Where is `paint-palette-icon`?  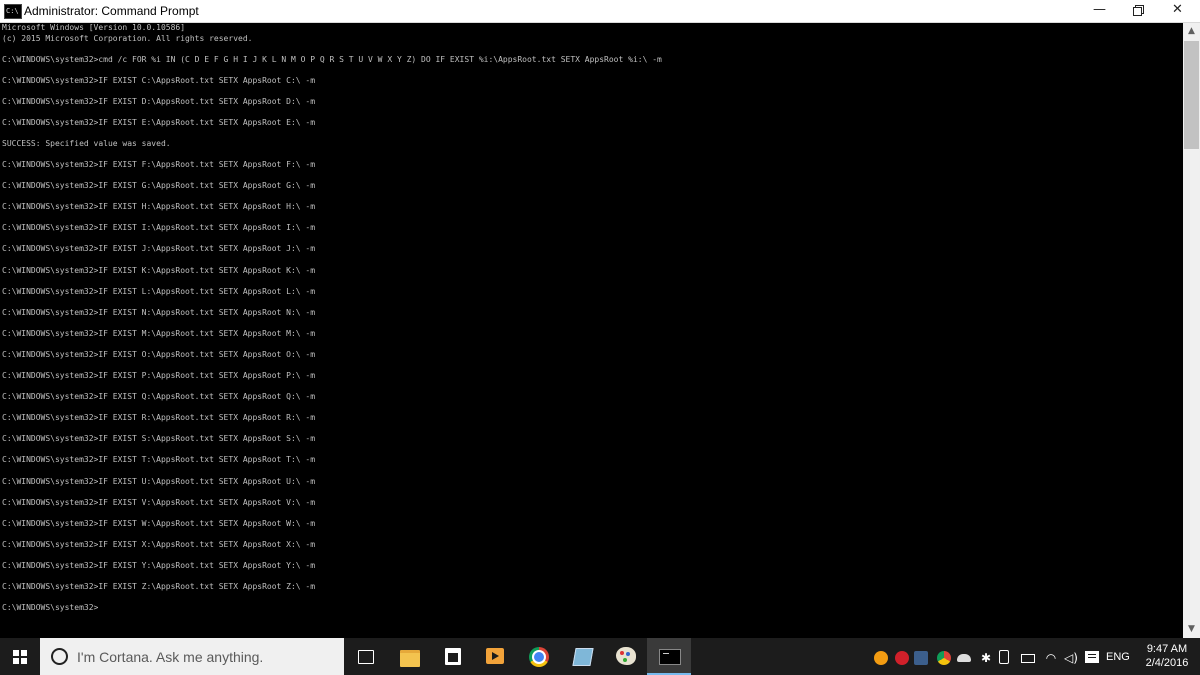 paint-palette-icon is located at coordinates (626, 656).